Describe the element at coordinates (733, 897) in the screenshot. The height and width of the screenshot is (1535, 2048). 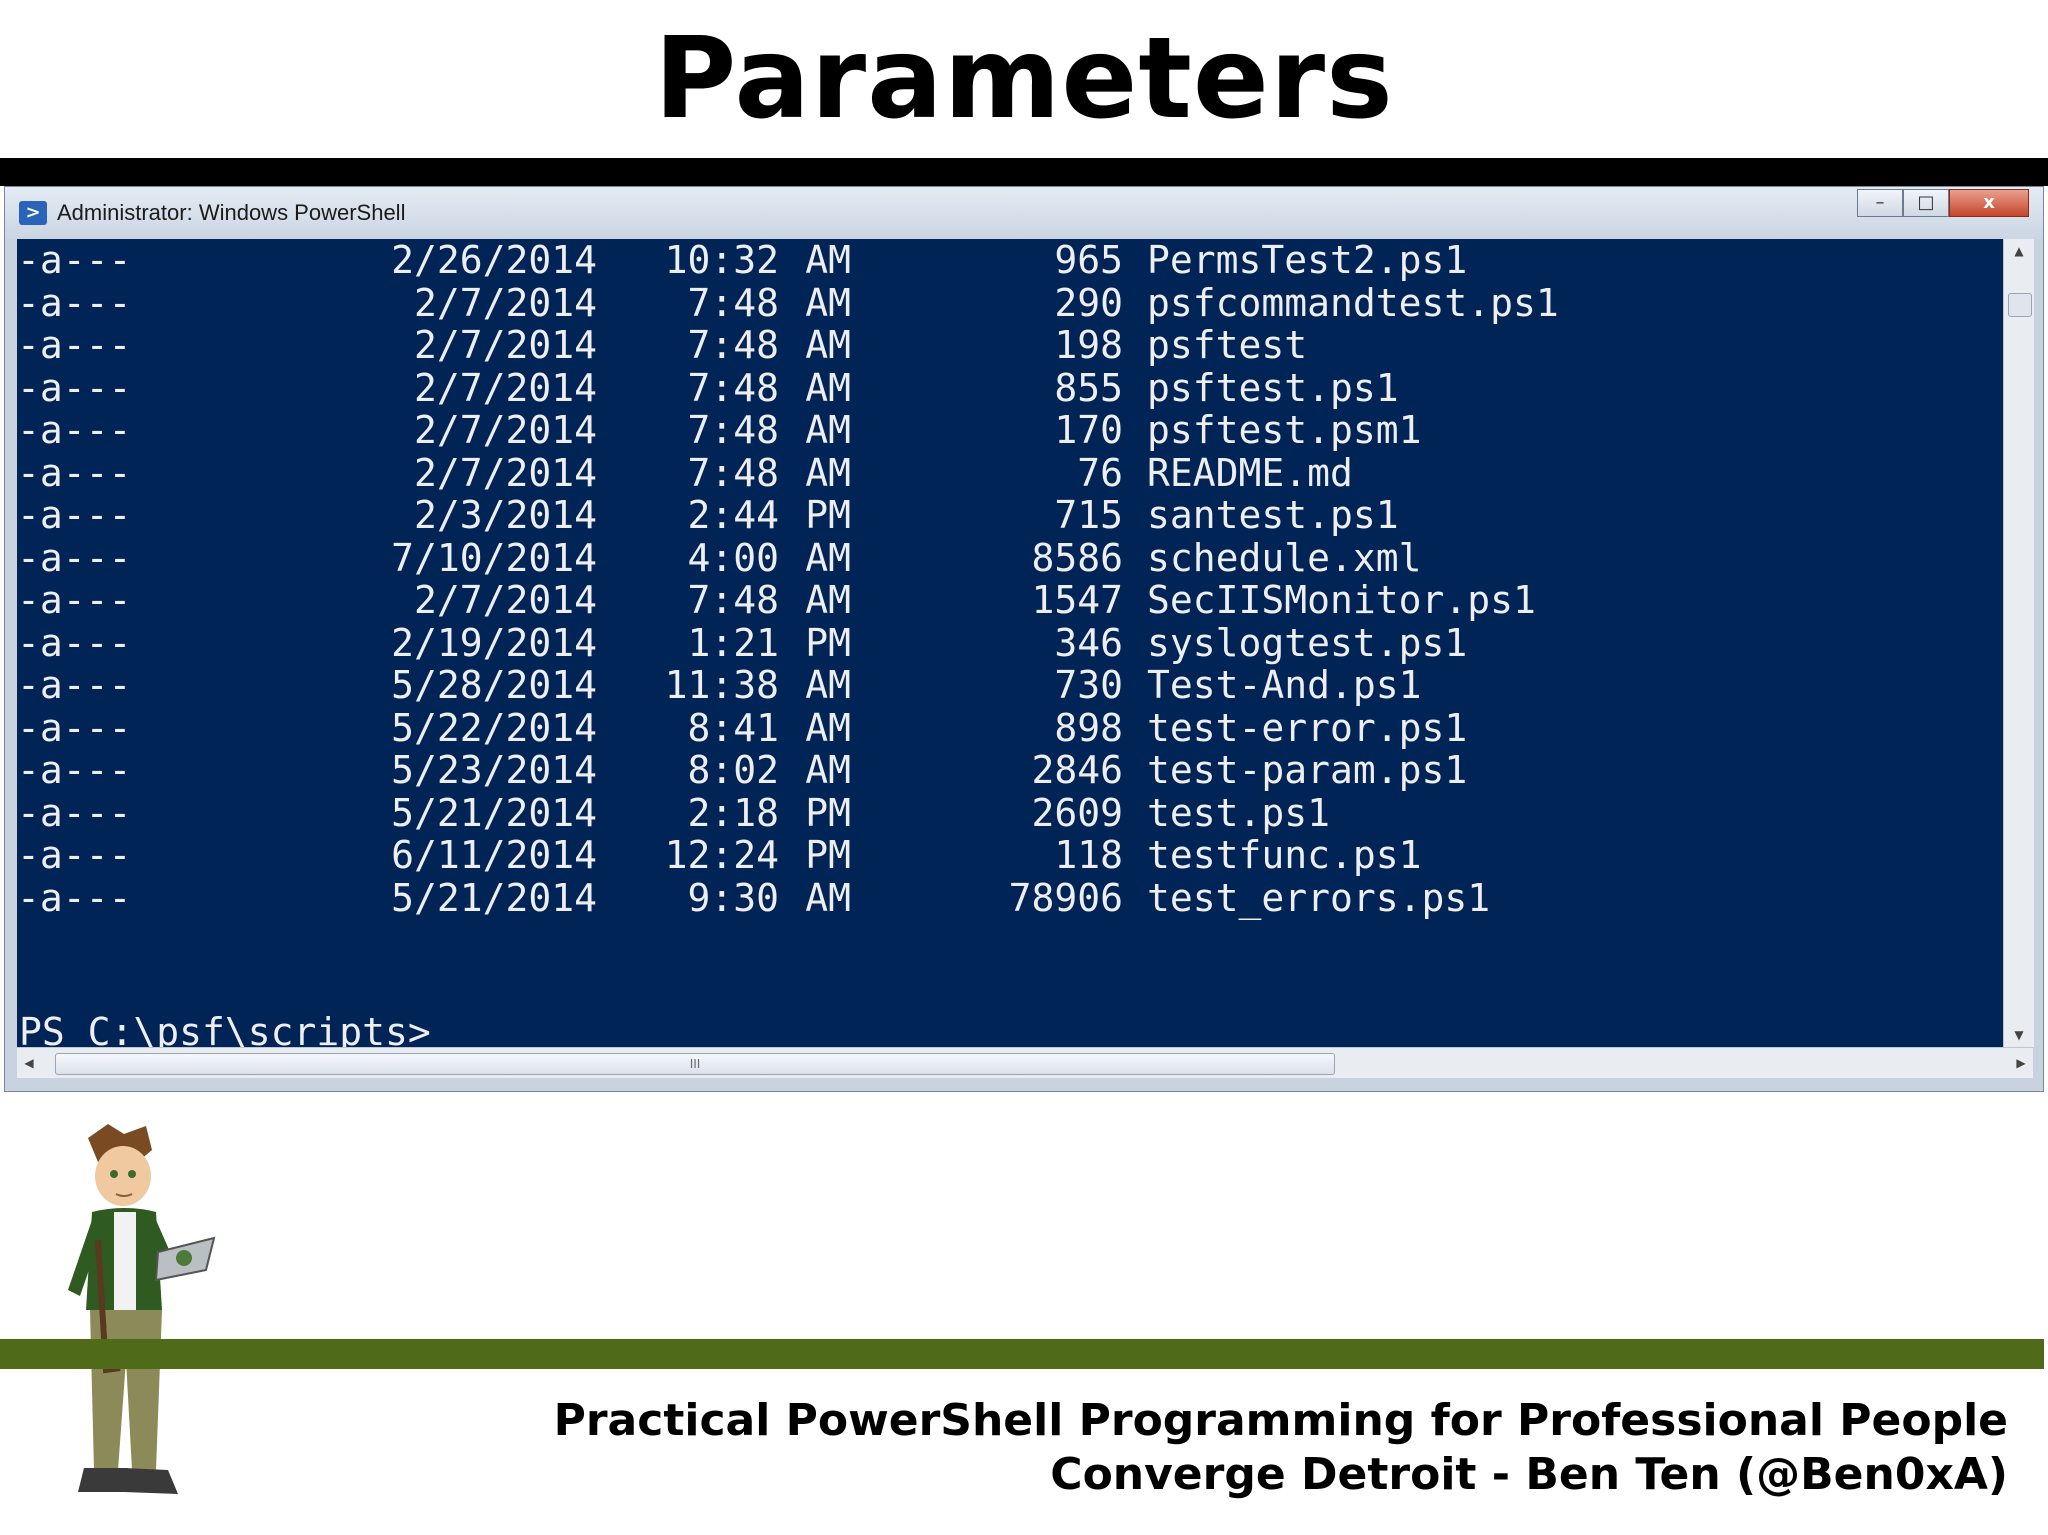
I see `file-time: 9:30` at that location.